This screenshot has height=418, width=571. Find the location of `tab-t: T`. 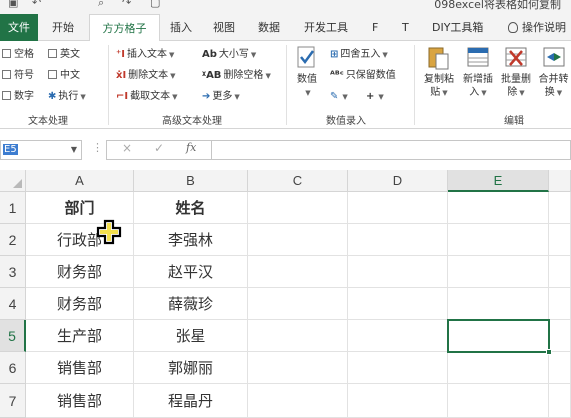

tab-t: T is located at coordinates (405, 27).